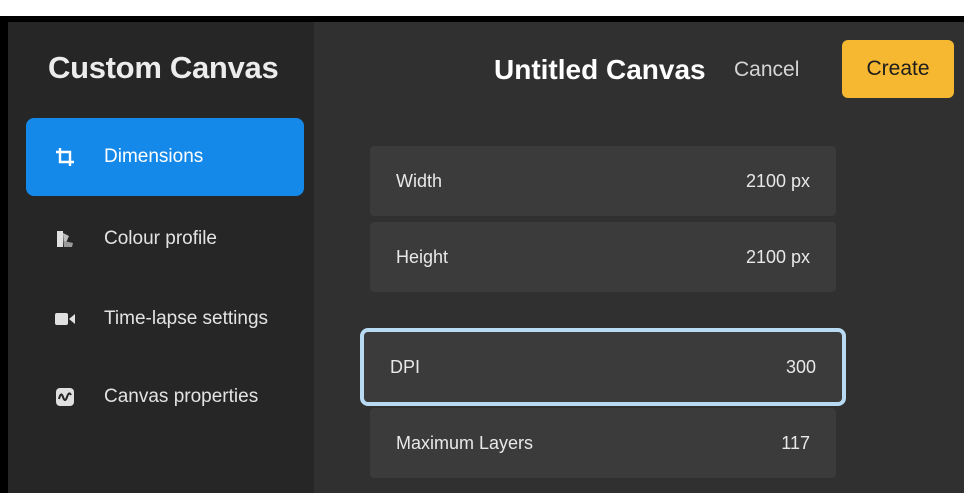  Describe the element at coordinates (482, 8) in the screenshot. I see `top-border` at that location.